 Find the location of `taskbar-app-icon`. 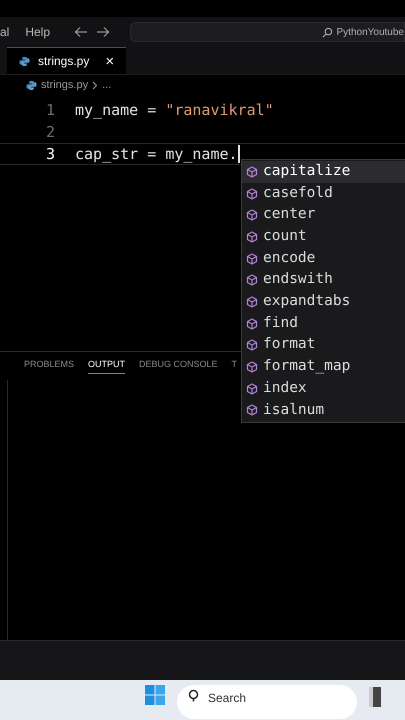

taskbar-app-icon is located at coordinates (375, 697).